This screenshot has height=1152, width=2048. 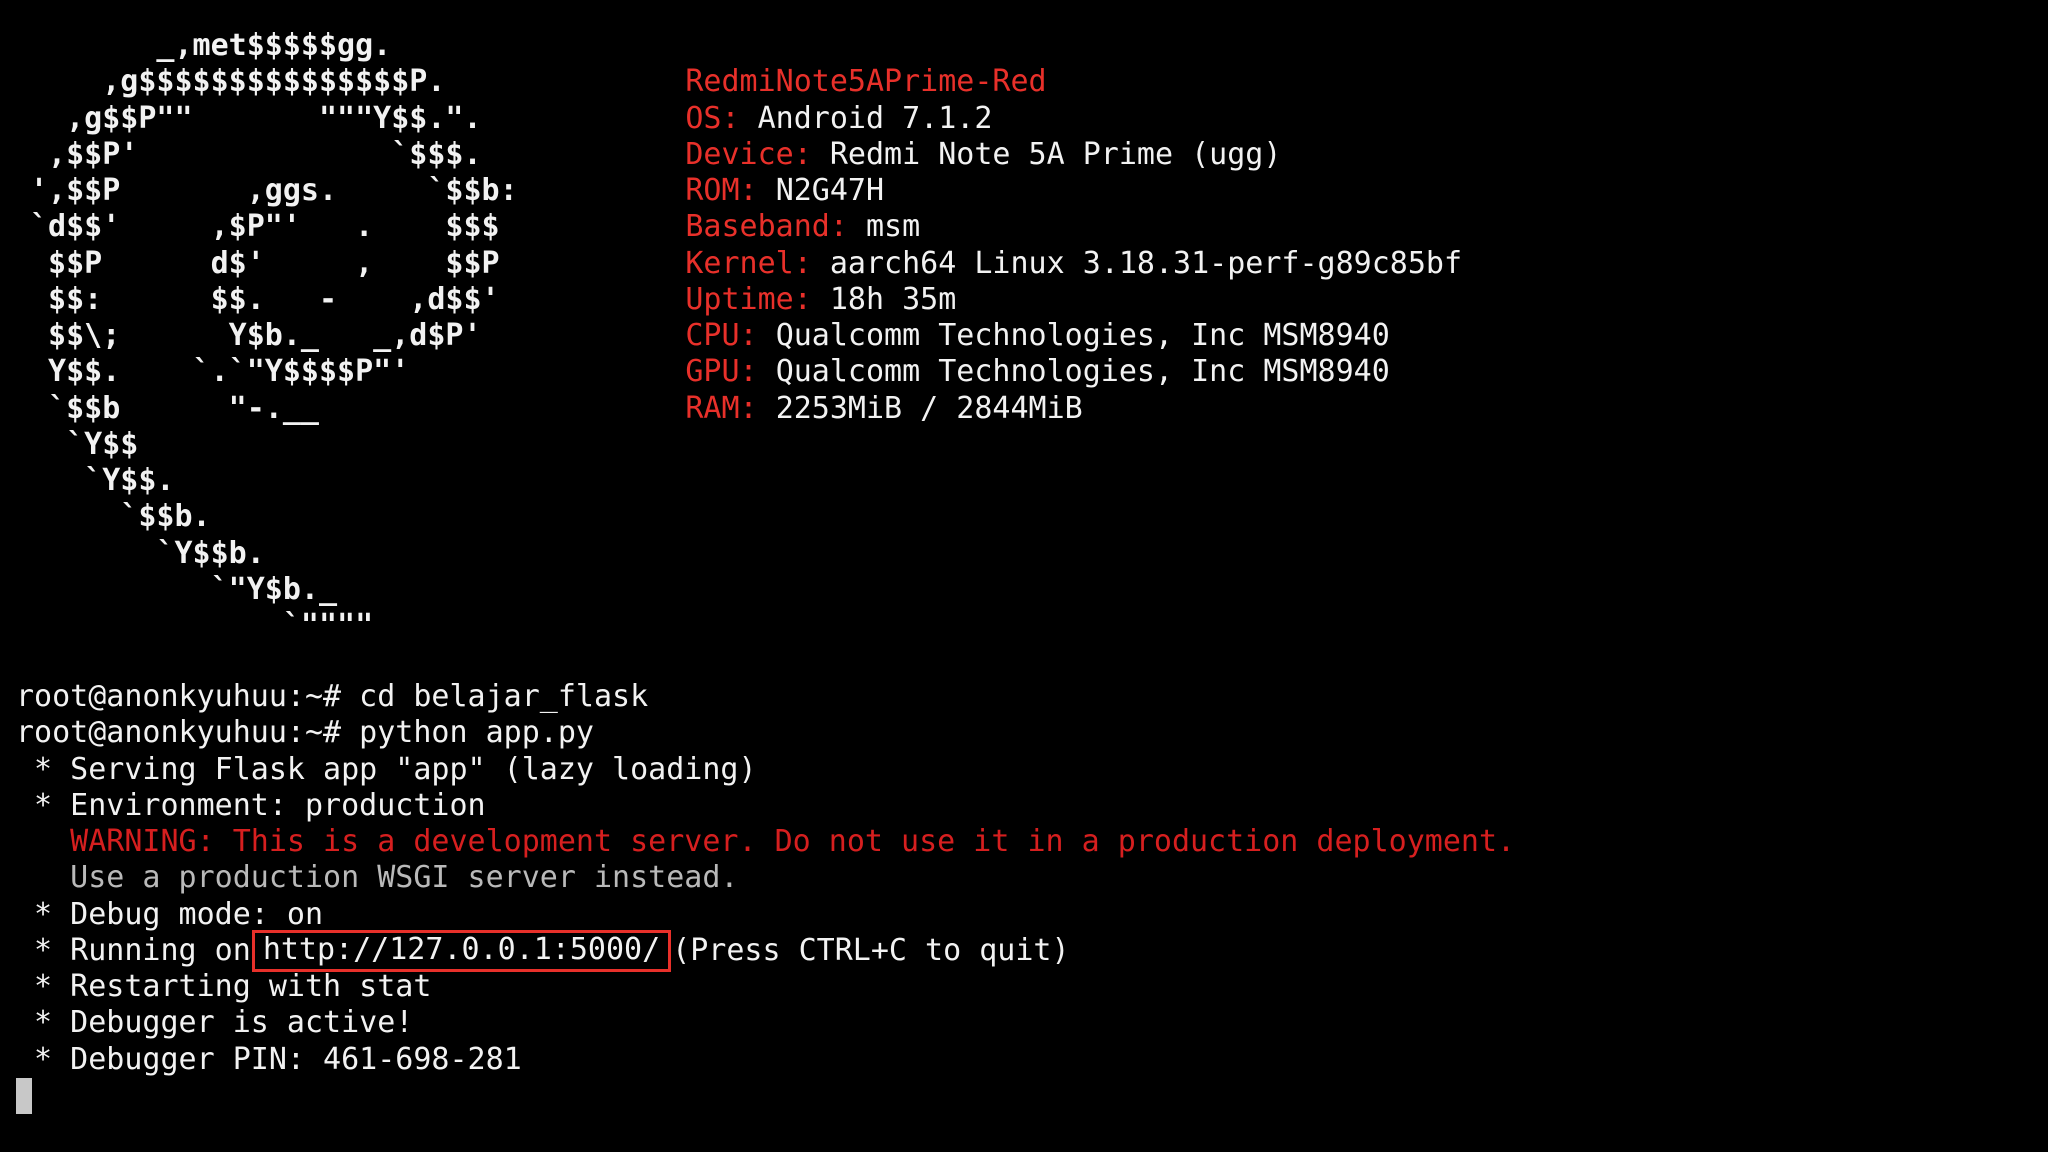 I want to click on gpu-label: GPU:, so click(x=721, y=372).